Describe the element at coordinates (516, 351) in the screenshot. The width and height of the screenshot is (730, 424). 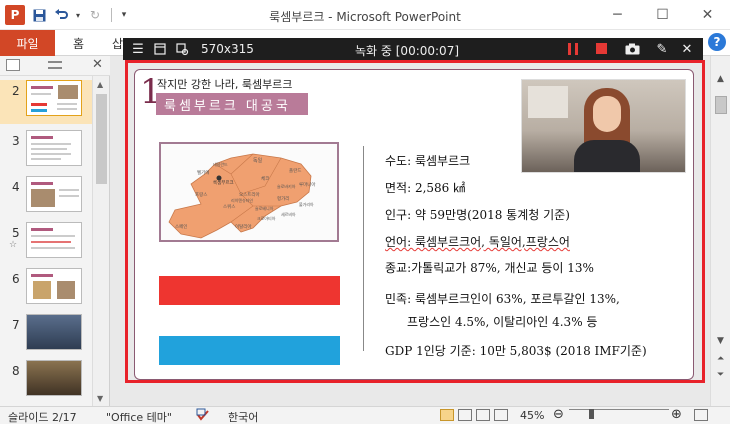
I see `info-gdp: GDP 1인당 기준: 10만 5,803$ (2018 IMF기준)` at that location.